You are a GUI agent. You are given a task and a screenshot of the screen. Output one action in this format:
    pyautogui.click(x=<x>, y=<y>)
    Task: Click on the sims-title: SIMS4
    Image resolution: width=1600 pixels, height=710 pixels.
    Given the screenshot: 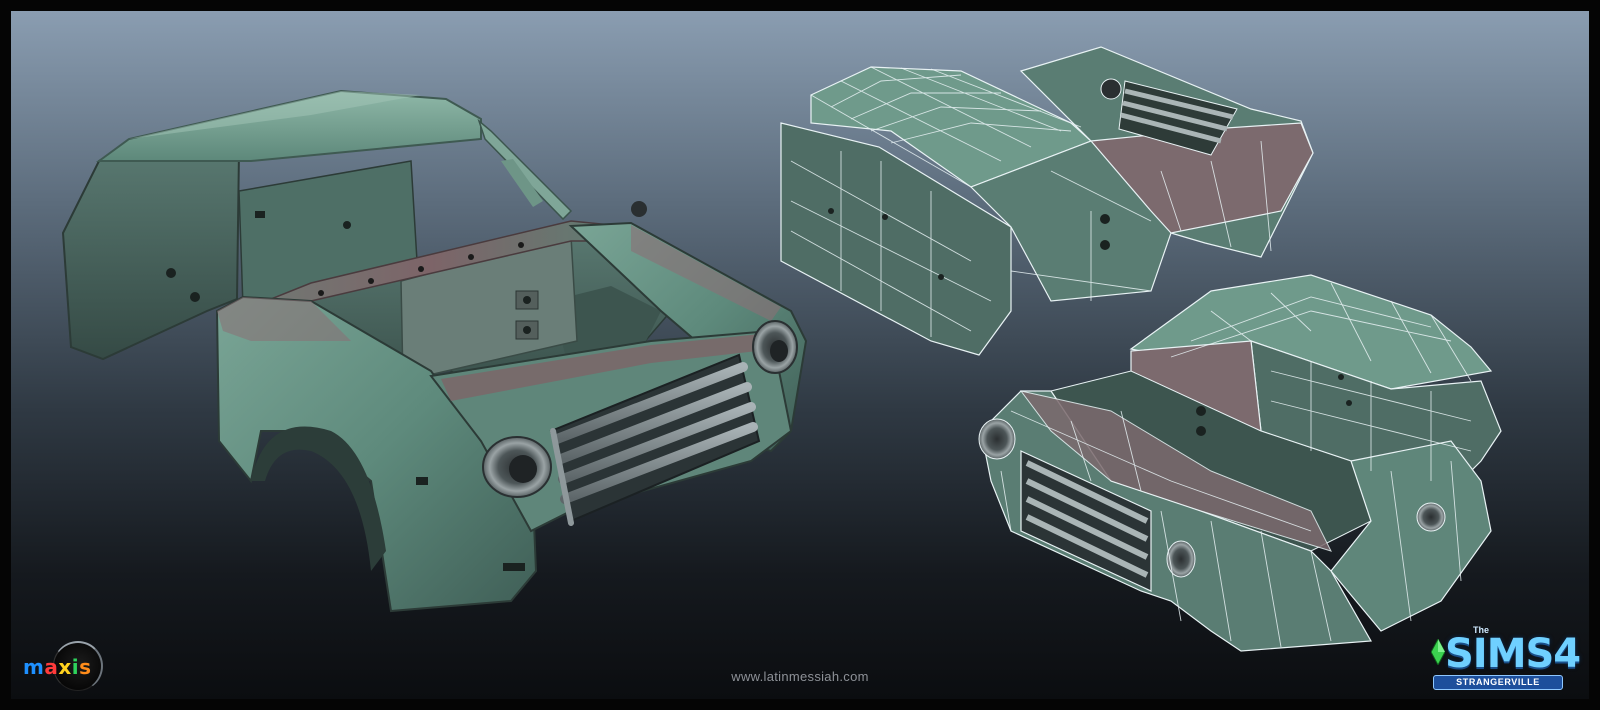 What is the action you would take?
    pyautogui.click(x=1513, y=654)
    